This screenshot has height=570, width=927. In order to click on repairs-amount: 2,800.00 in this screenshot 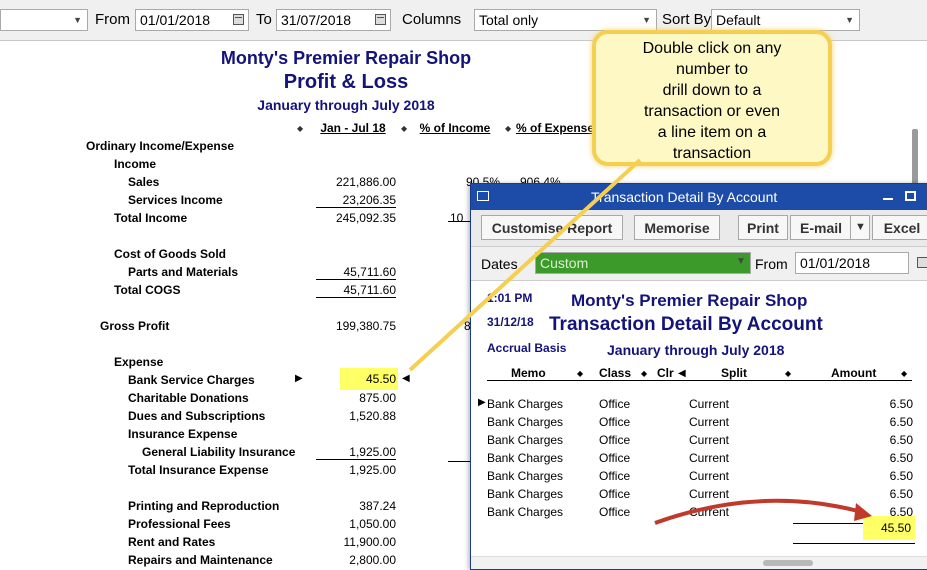, I will do `click(356, 560)`.